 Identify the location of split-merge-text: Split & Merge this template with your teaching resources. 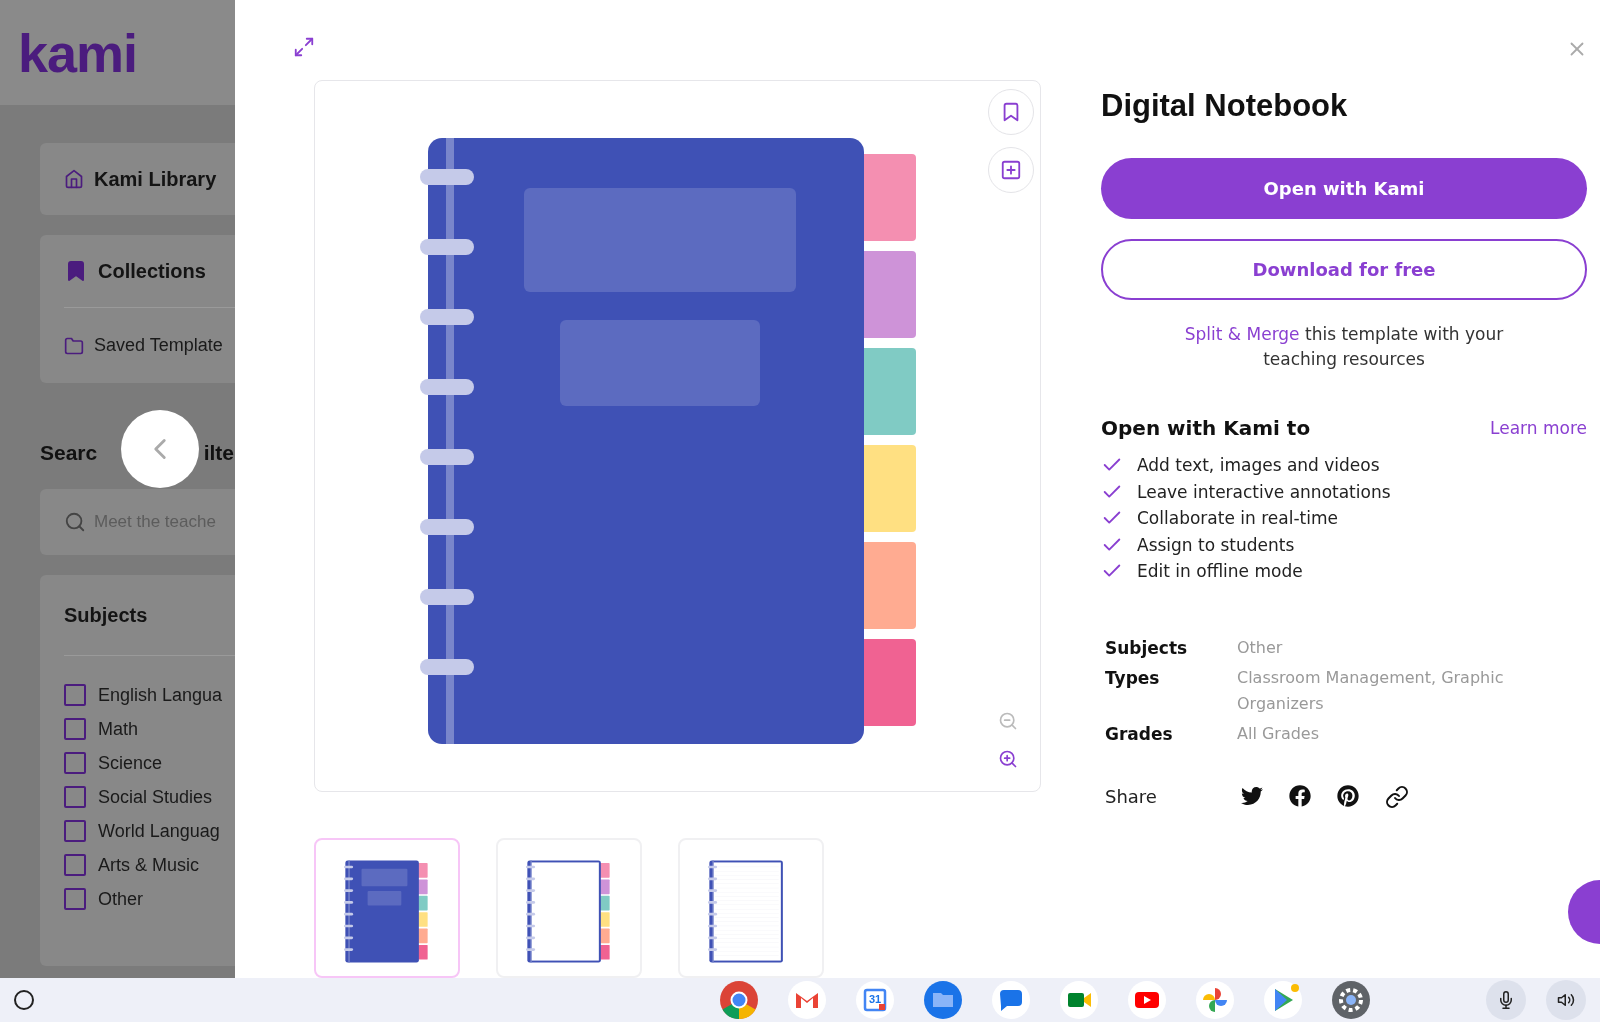
(1344, 347).